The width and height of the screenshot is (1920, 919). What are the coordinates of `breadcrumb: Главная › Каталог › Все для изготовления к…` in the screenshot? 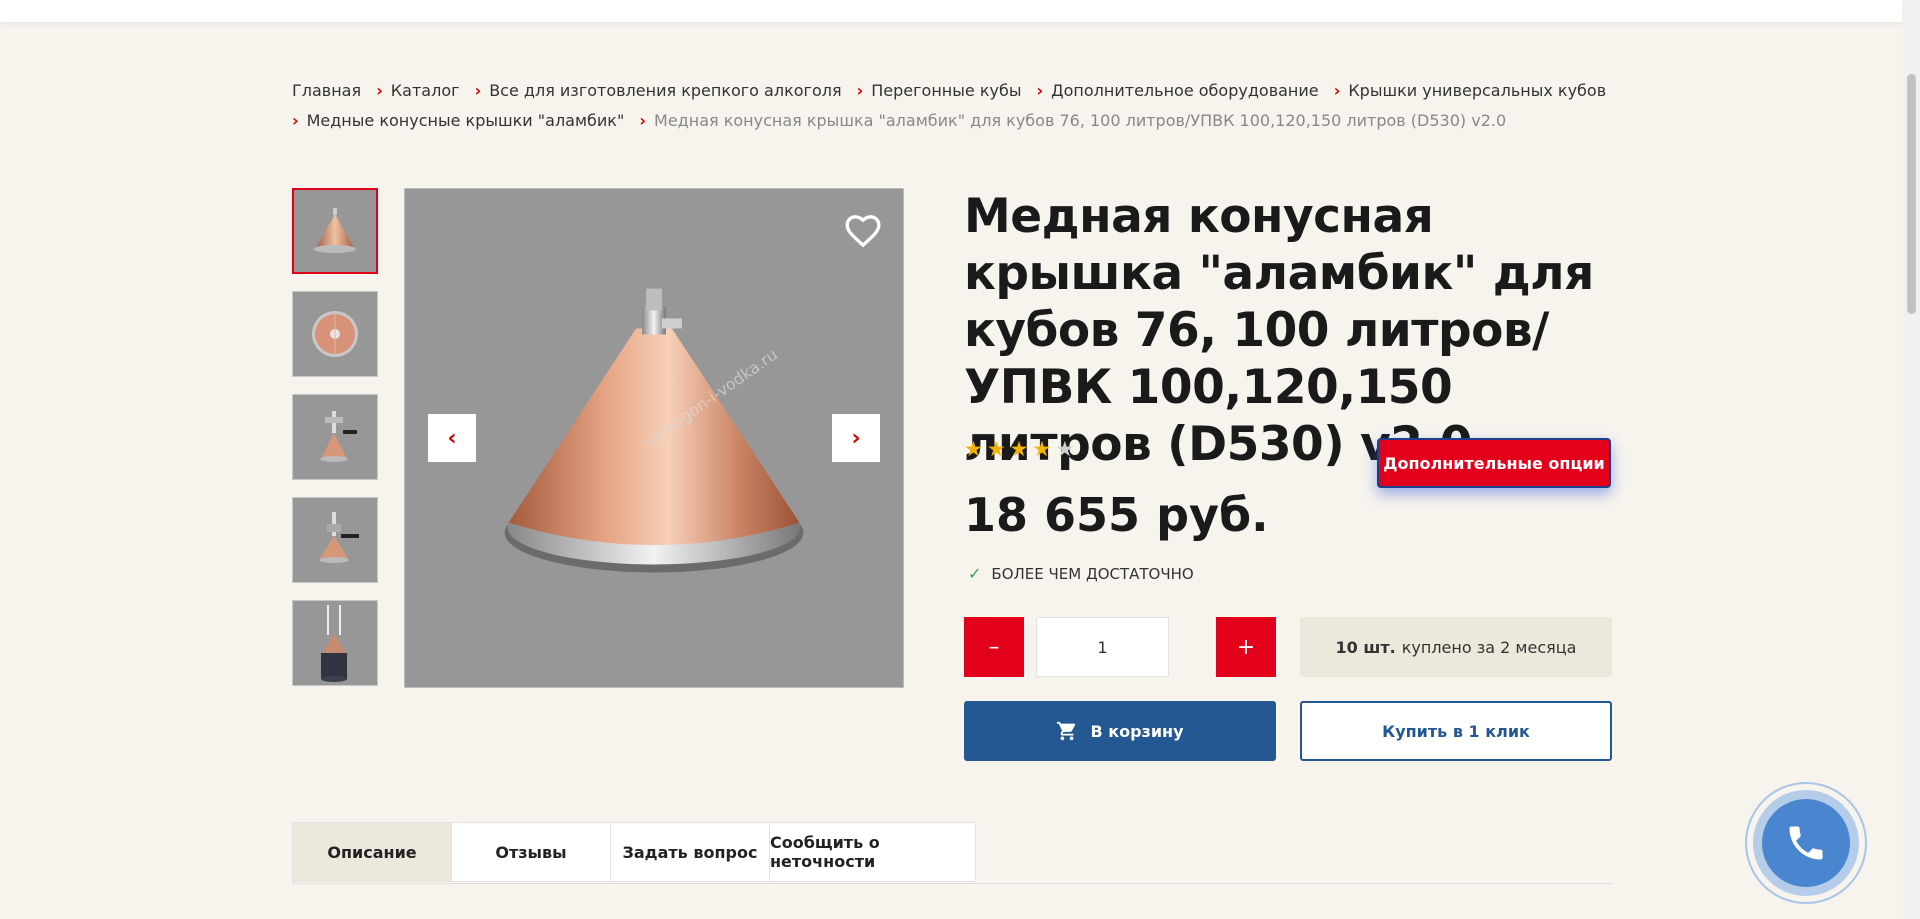 It's located at (957, 106).